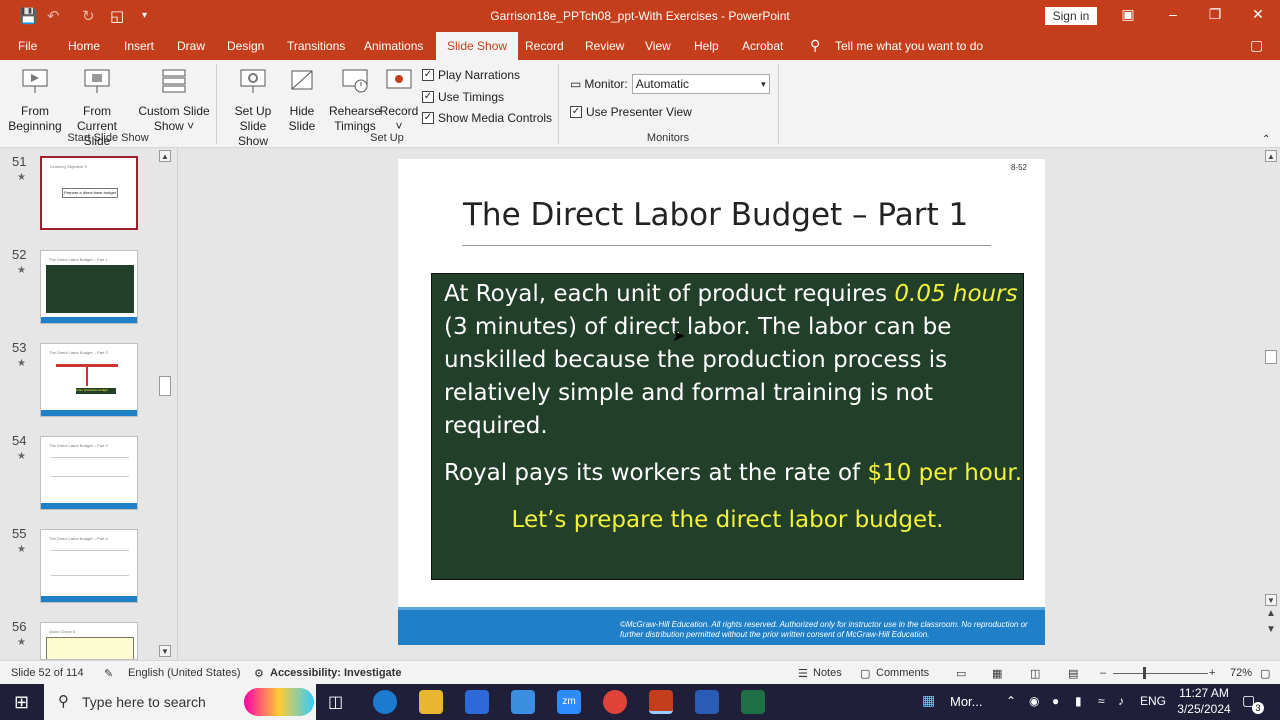  Describe the element at coordinates (21, 363) in the screenshot. I see `animation-star-icon: ★` at that location.